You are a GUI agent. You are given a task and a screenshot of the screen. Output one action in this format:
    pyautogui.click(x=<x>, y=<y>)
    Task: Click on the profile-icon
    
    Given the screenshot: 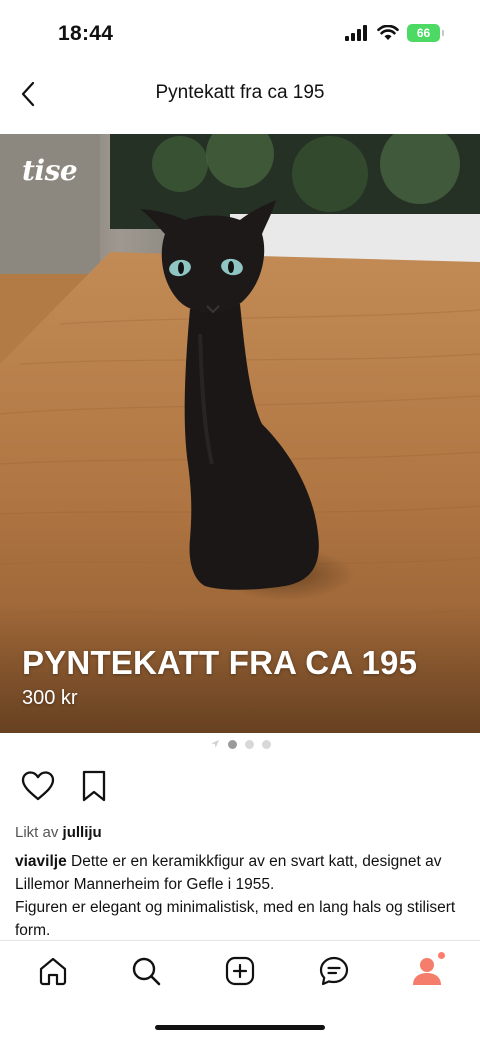 What is the action you would take?
    pyautogui.click(x=427, y=971)
    